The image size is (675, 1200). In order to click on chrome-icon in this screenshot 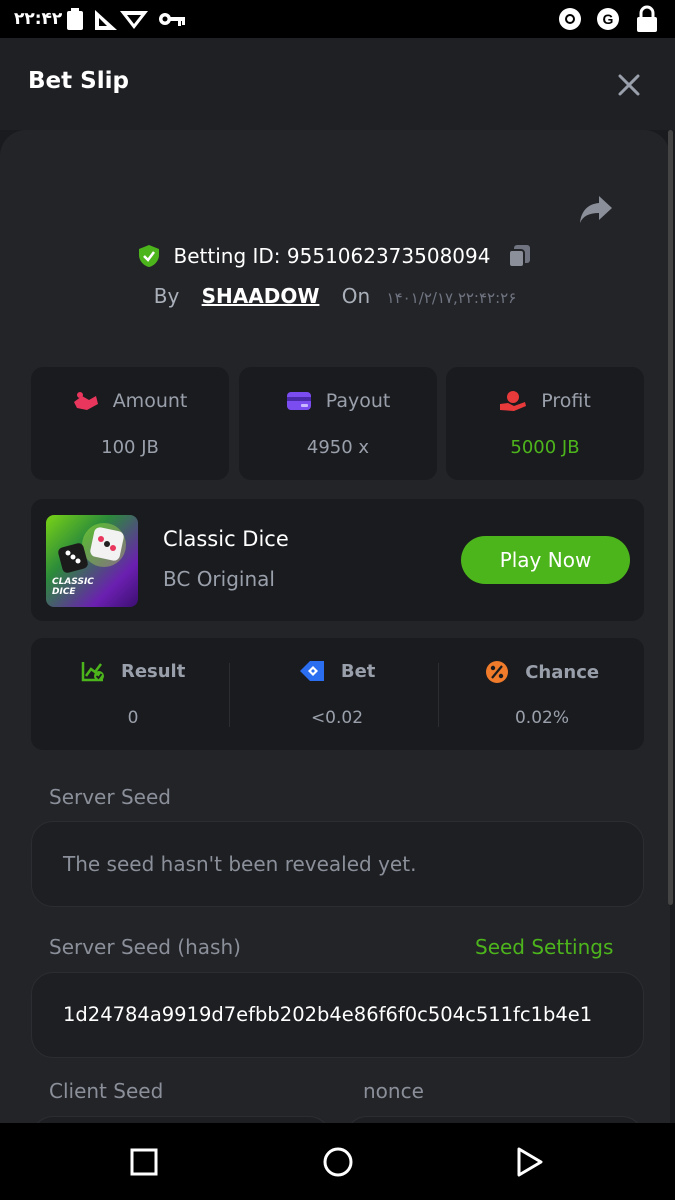, I will do `click(570, 19)`.